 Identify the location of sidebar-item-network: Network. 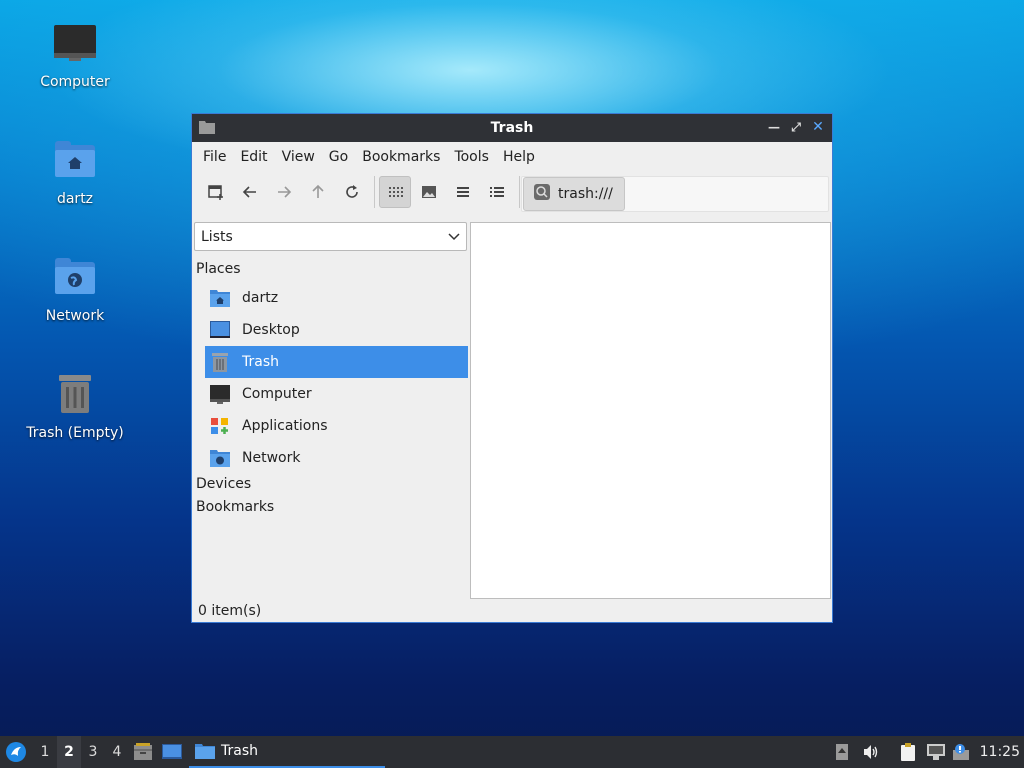
(336, 458).